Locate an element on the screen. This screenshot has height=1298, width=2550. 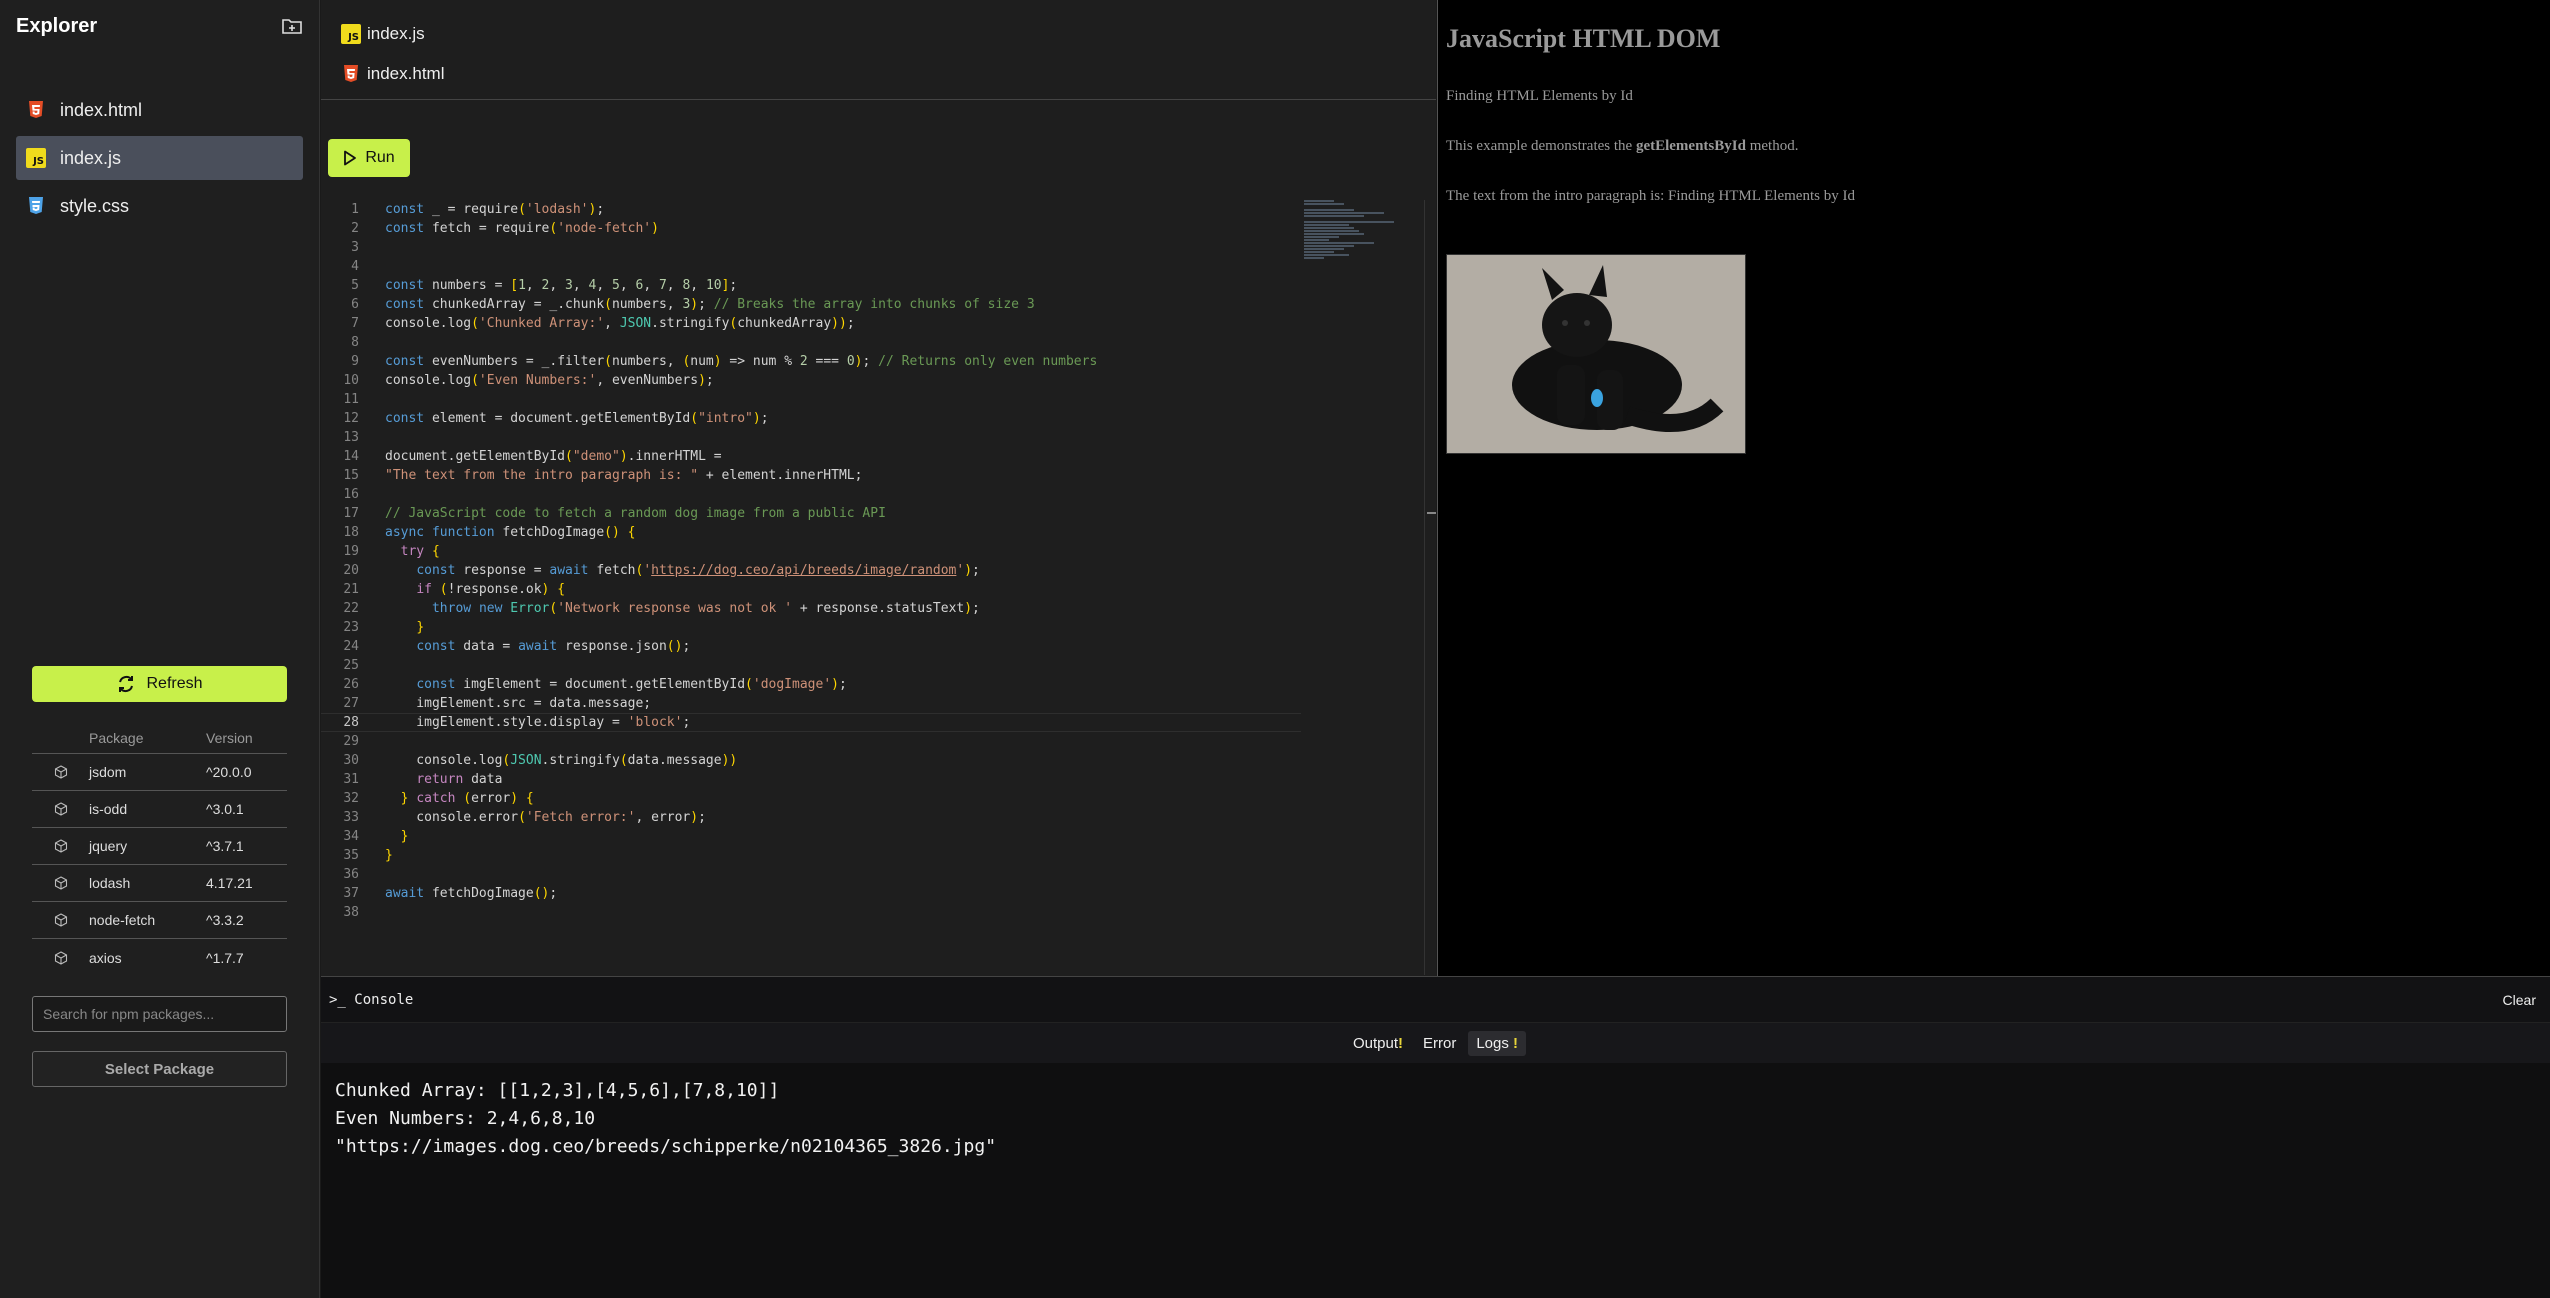
code-line: 35} is located at coordinates (811, 855).